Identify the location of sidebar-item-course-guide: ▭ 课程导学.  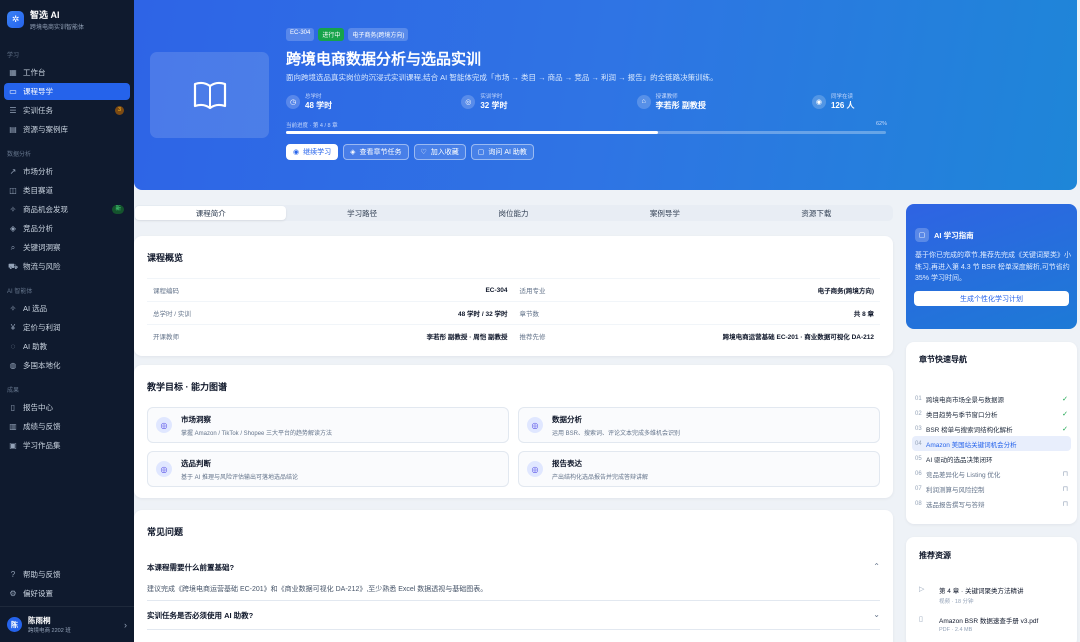
(67, 91).